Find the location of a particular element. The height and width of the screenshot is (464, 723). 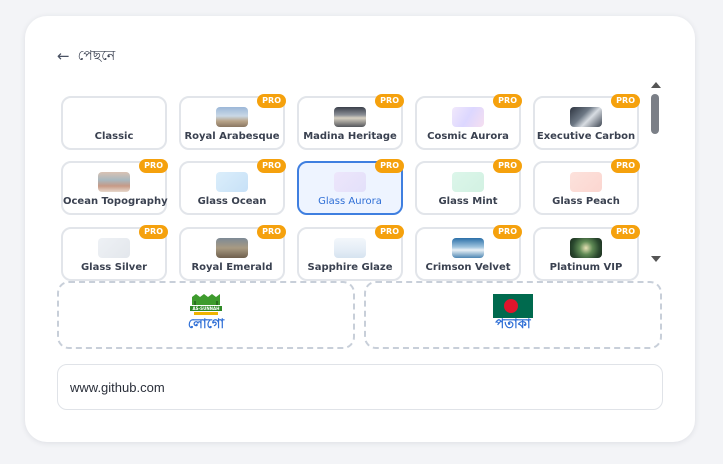

theme-name: Madina Heritage is located at coordinates (350, 136).